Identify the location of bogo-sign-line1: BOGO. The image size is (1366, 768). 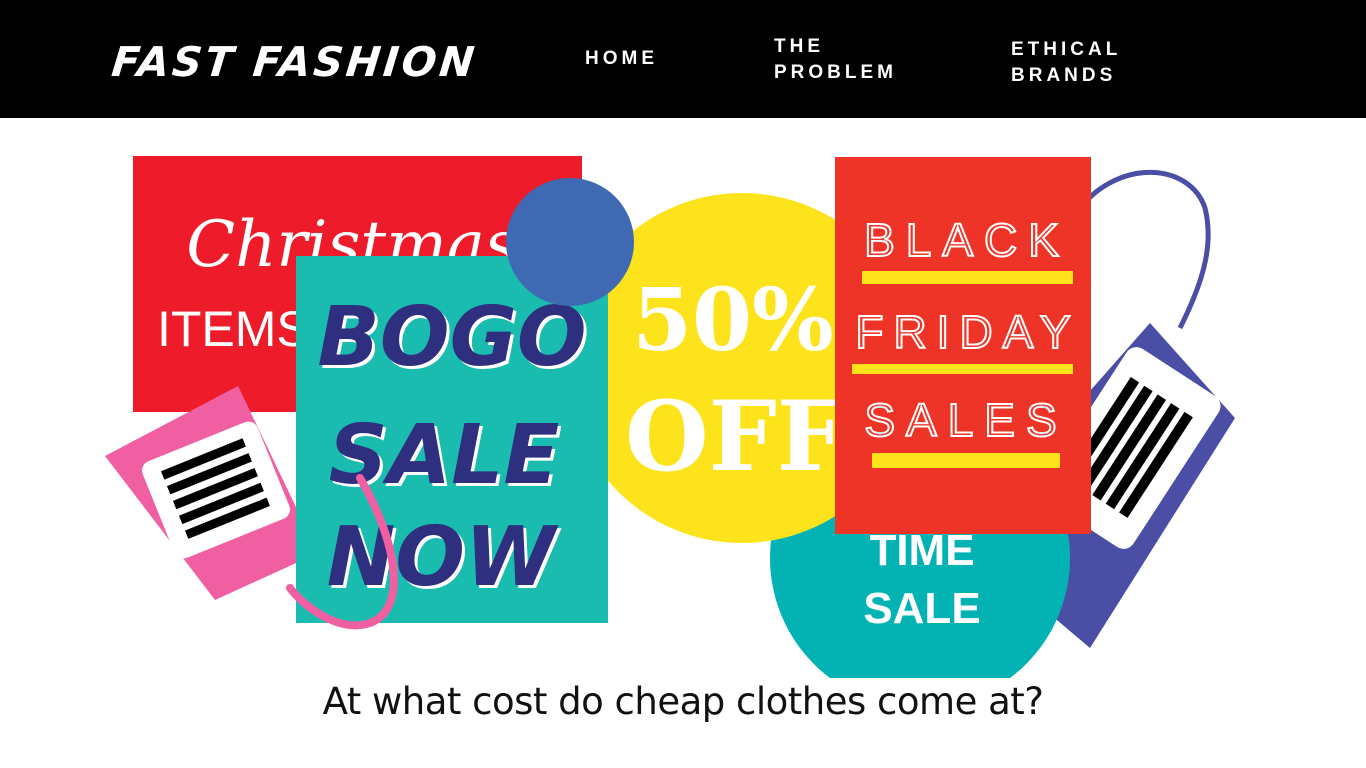
(451, 337).